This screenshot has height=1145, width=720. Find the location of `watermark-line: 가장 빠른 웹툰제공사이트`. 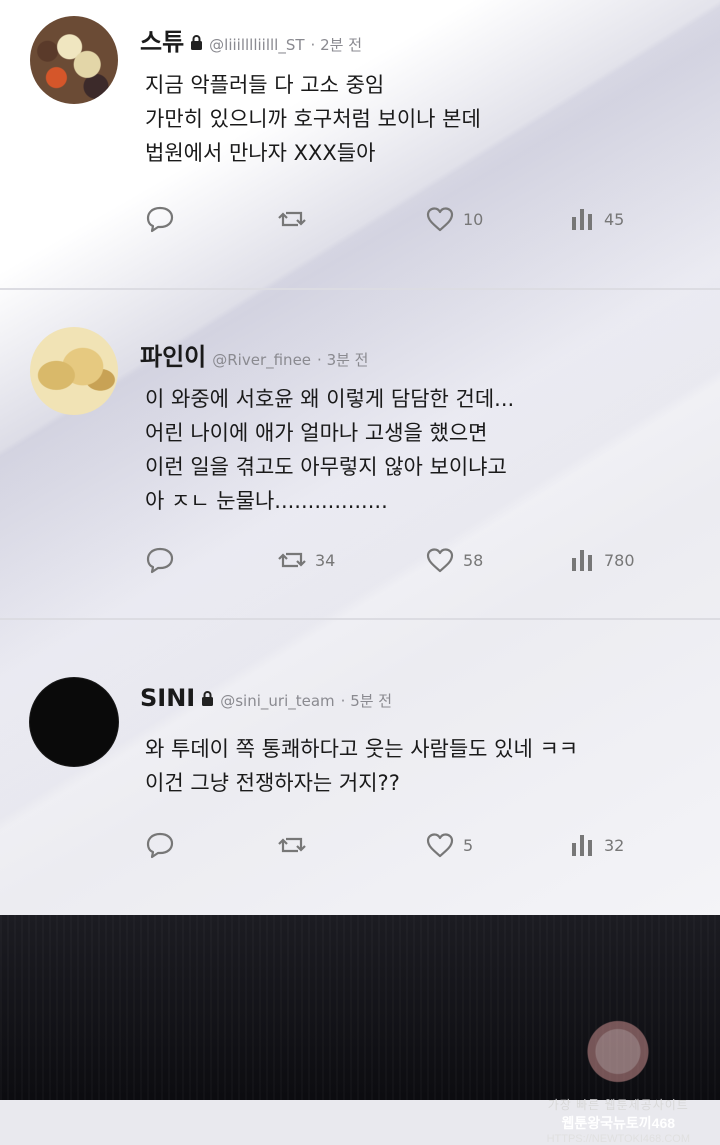

watermark-line: 가장 빠른 웹툰제공사이트 is located at coordinates (618, 1105).